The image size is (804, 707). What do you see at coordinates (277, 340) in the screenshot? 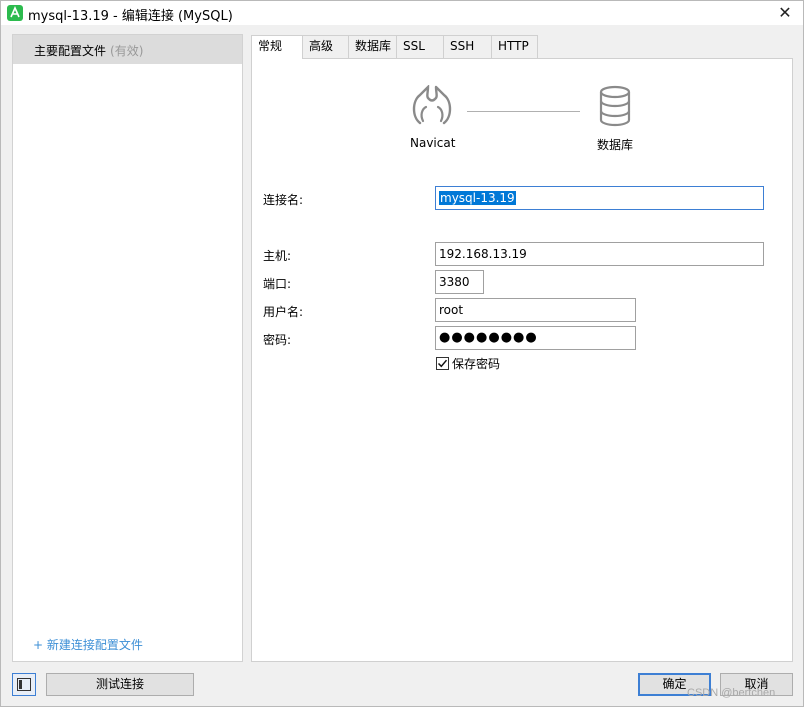
I see `password-label: 密码:` at bounding box center [277, 340].